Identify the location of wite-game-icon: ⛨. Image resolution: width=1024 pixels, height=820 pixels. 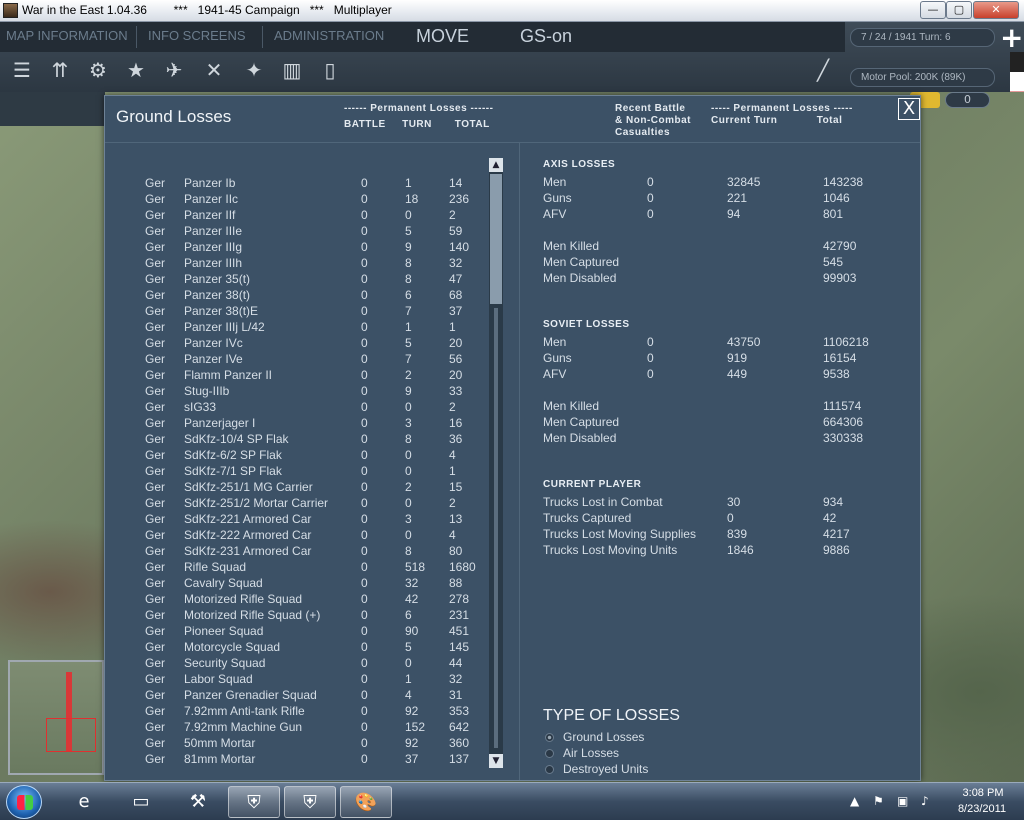
(254, 802).